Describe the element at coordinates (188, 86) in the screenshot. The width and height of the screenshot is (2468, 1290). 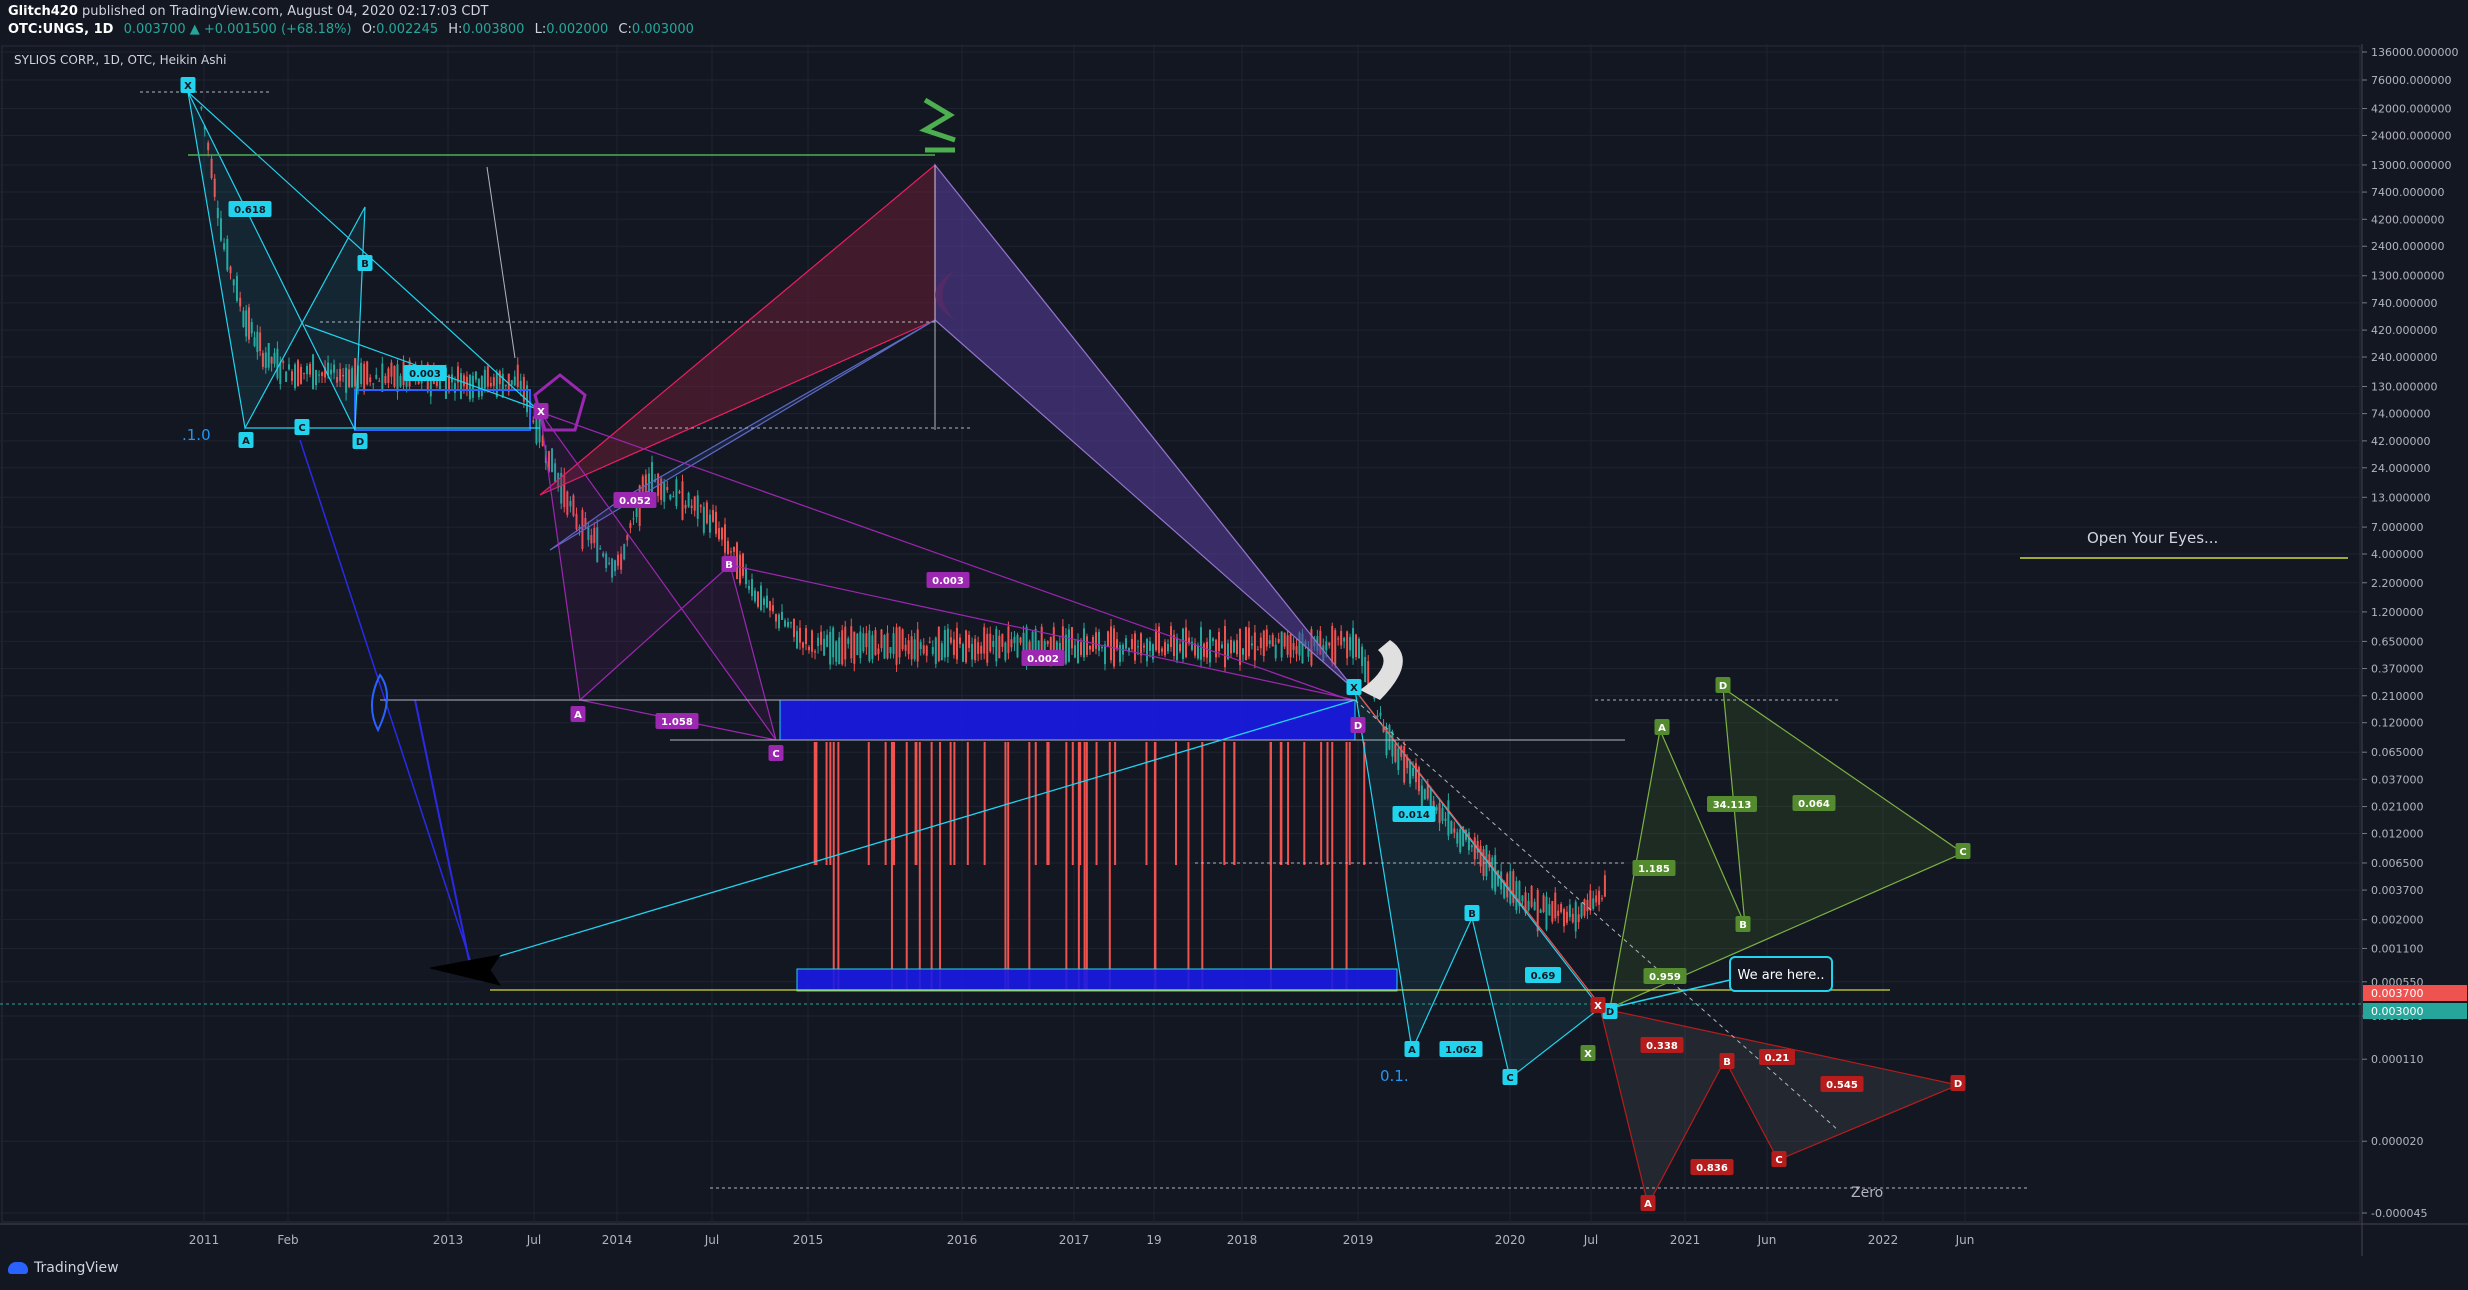
I see `pattern-1-x: X` at that location.